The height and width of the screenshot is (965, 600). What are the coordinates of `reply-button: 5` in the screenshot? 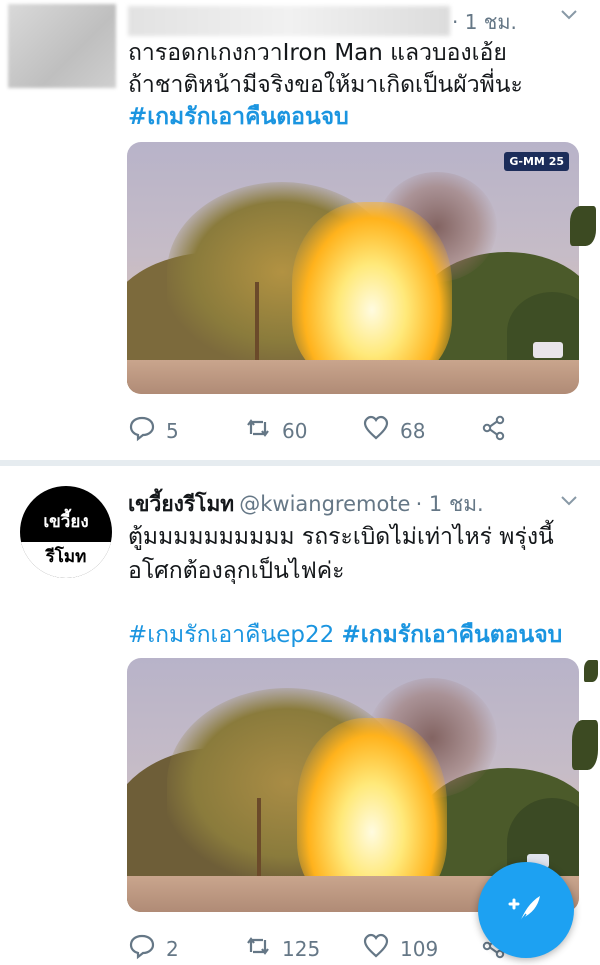 It's located at (153, 430).